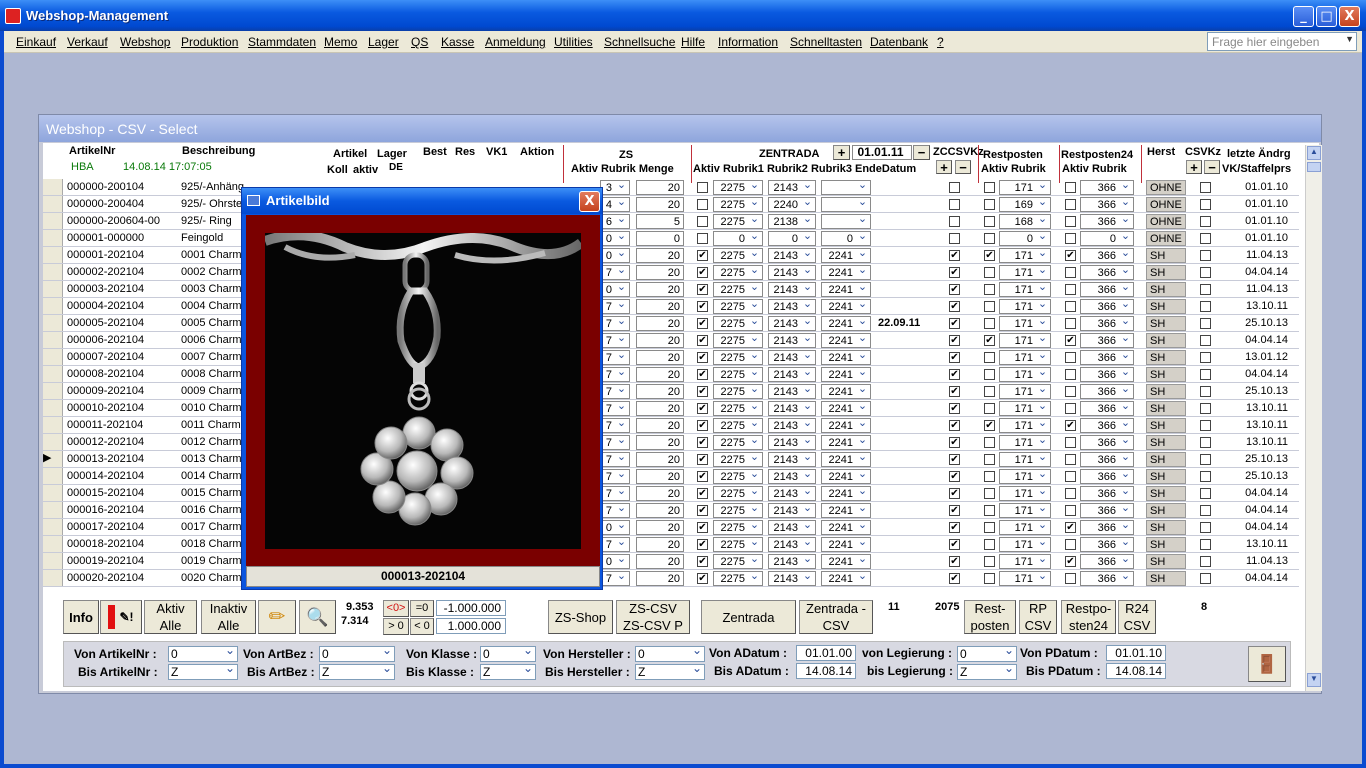 This screenshot has width=1366, height=768. Describe the element at coordinates (209, 42) in the screenshot. I see `menu-produktion: Produktion` at that location.